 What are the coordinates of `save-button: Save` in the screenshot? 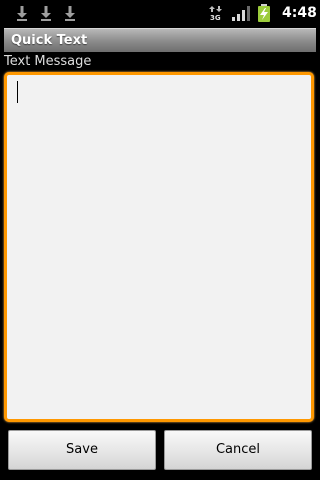 It's located at (82, 450).